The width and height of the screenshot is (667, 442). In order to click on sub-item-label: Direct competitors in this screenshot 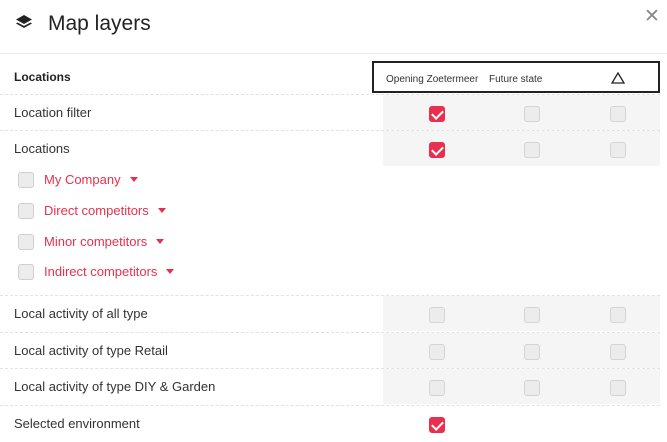, I will do `click(96, 210)`.